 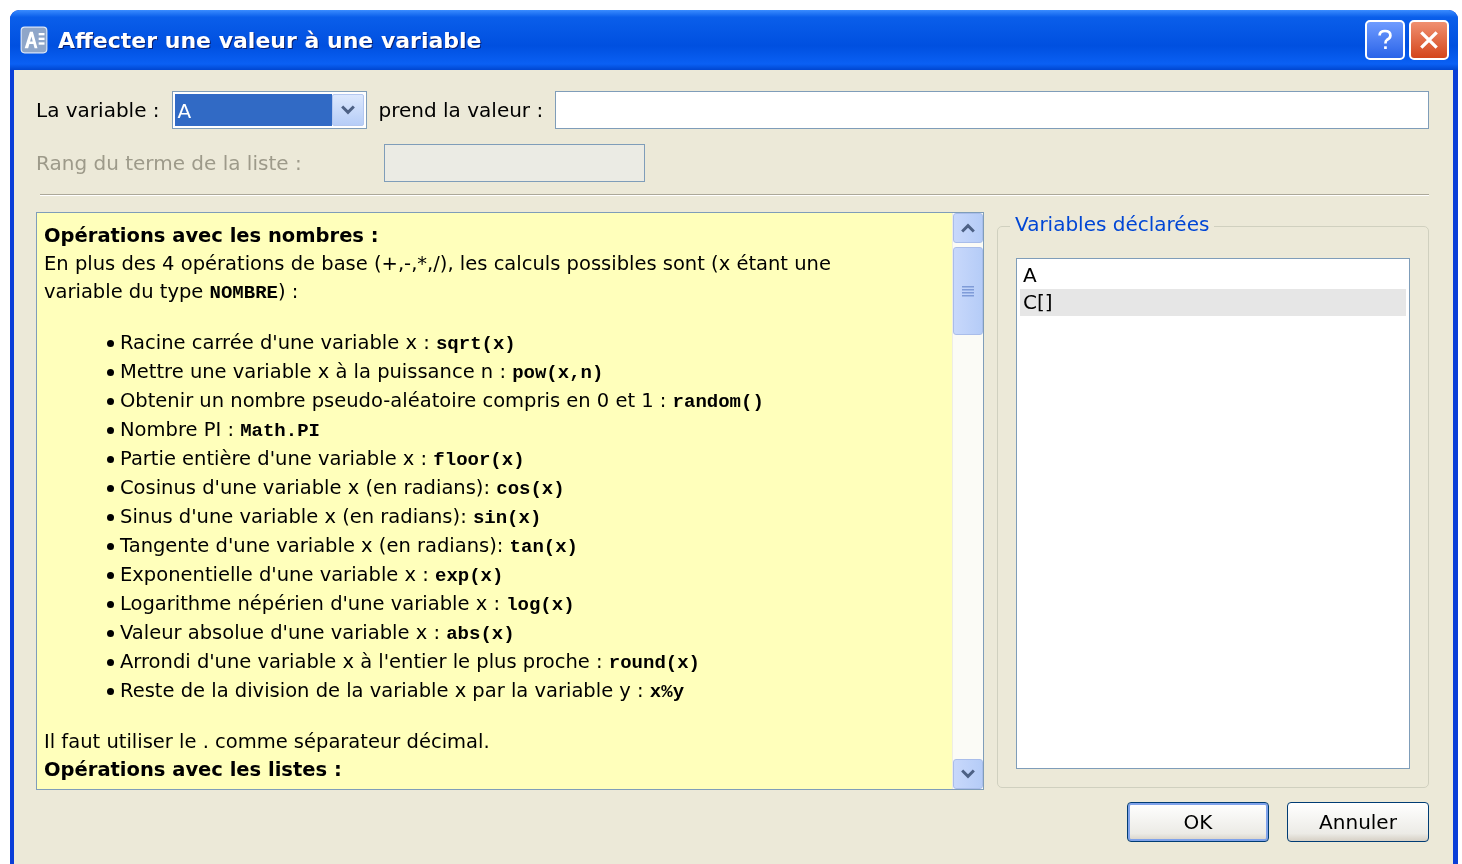 What do you see at coordinates (220, 430) in the screenshot?
I see `help-list-item: Nombre PI : Math.PI` at bounding box center [220, 430].